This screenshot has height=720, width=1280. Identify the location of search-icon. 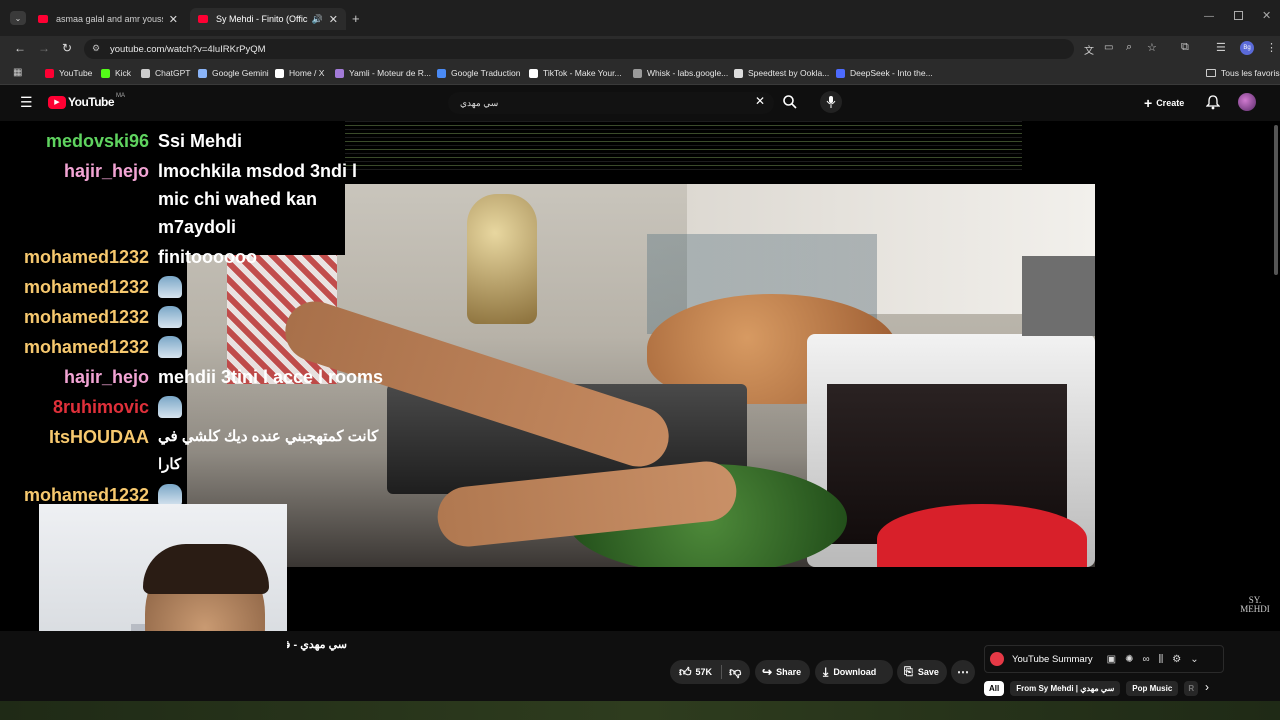
(790, 102).